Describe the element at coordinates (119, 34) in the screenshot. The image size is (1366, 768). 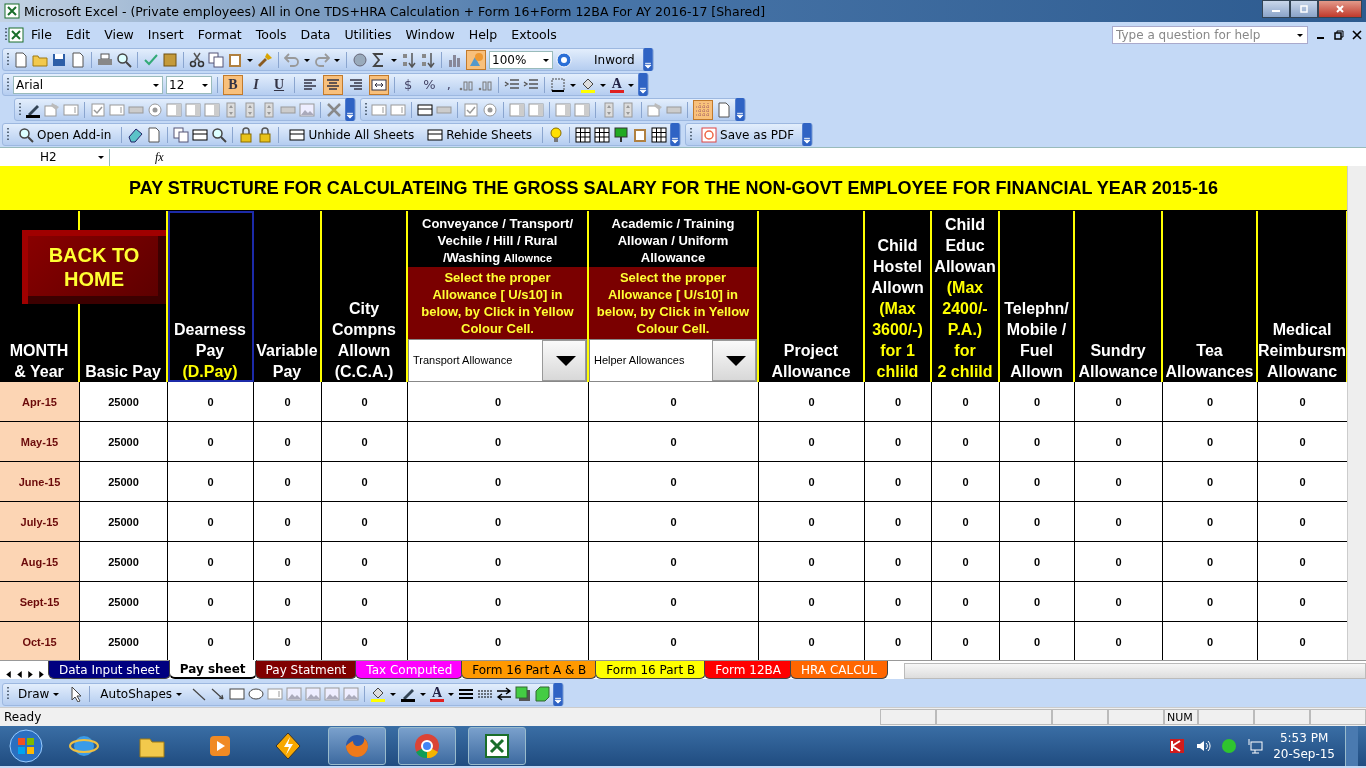
I see `menu-item: View` at that location.